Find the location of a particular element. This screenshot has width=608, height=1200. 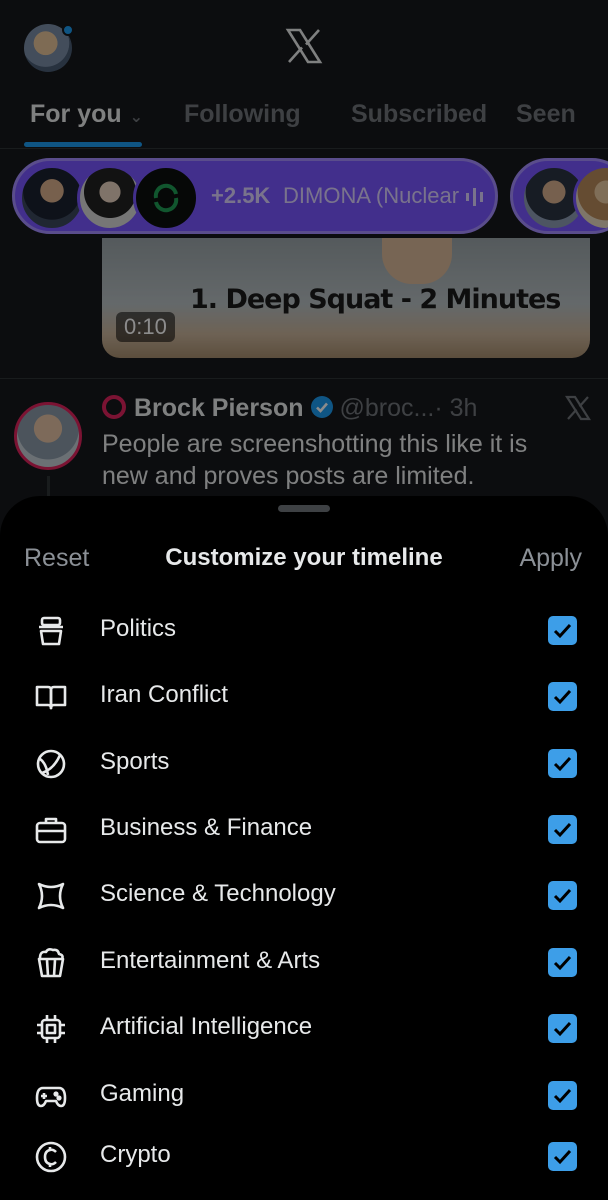

topic-row-crypto: Crypto is located at coordinates (304, 1156).